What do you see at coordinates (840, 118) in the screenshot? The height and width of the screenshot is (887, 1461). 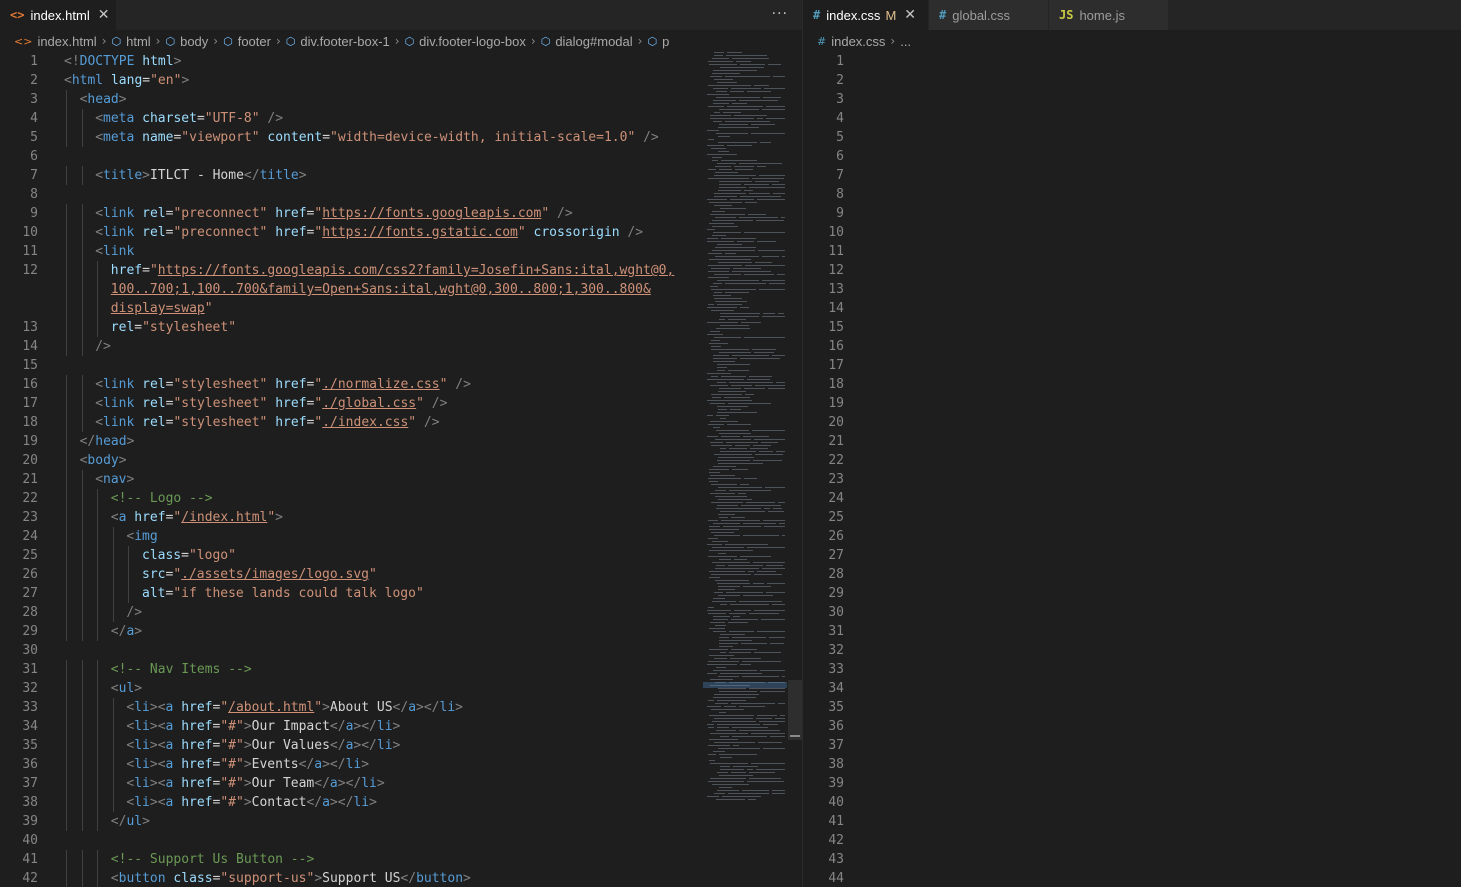 I see `line-number: 4` at bounding box center [840, 118].